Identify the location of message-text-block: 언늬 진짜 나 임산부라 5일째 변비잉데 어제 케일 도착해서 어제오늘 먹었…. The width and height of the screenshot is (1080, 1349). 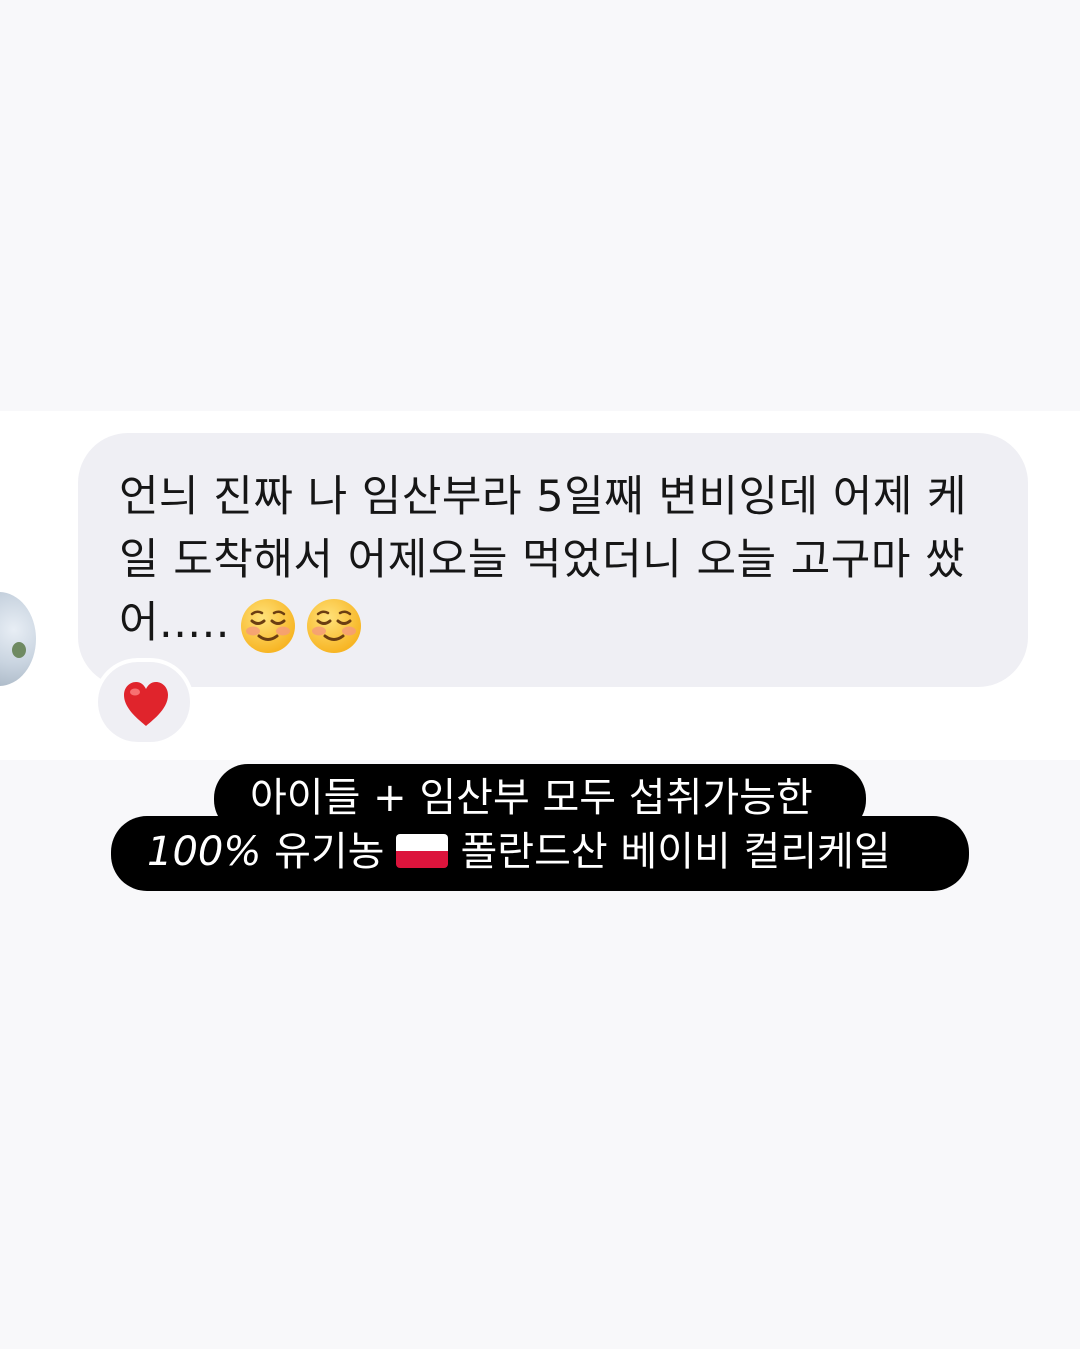
(559, 560).